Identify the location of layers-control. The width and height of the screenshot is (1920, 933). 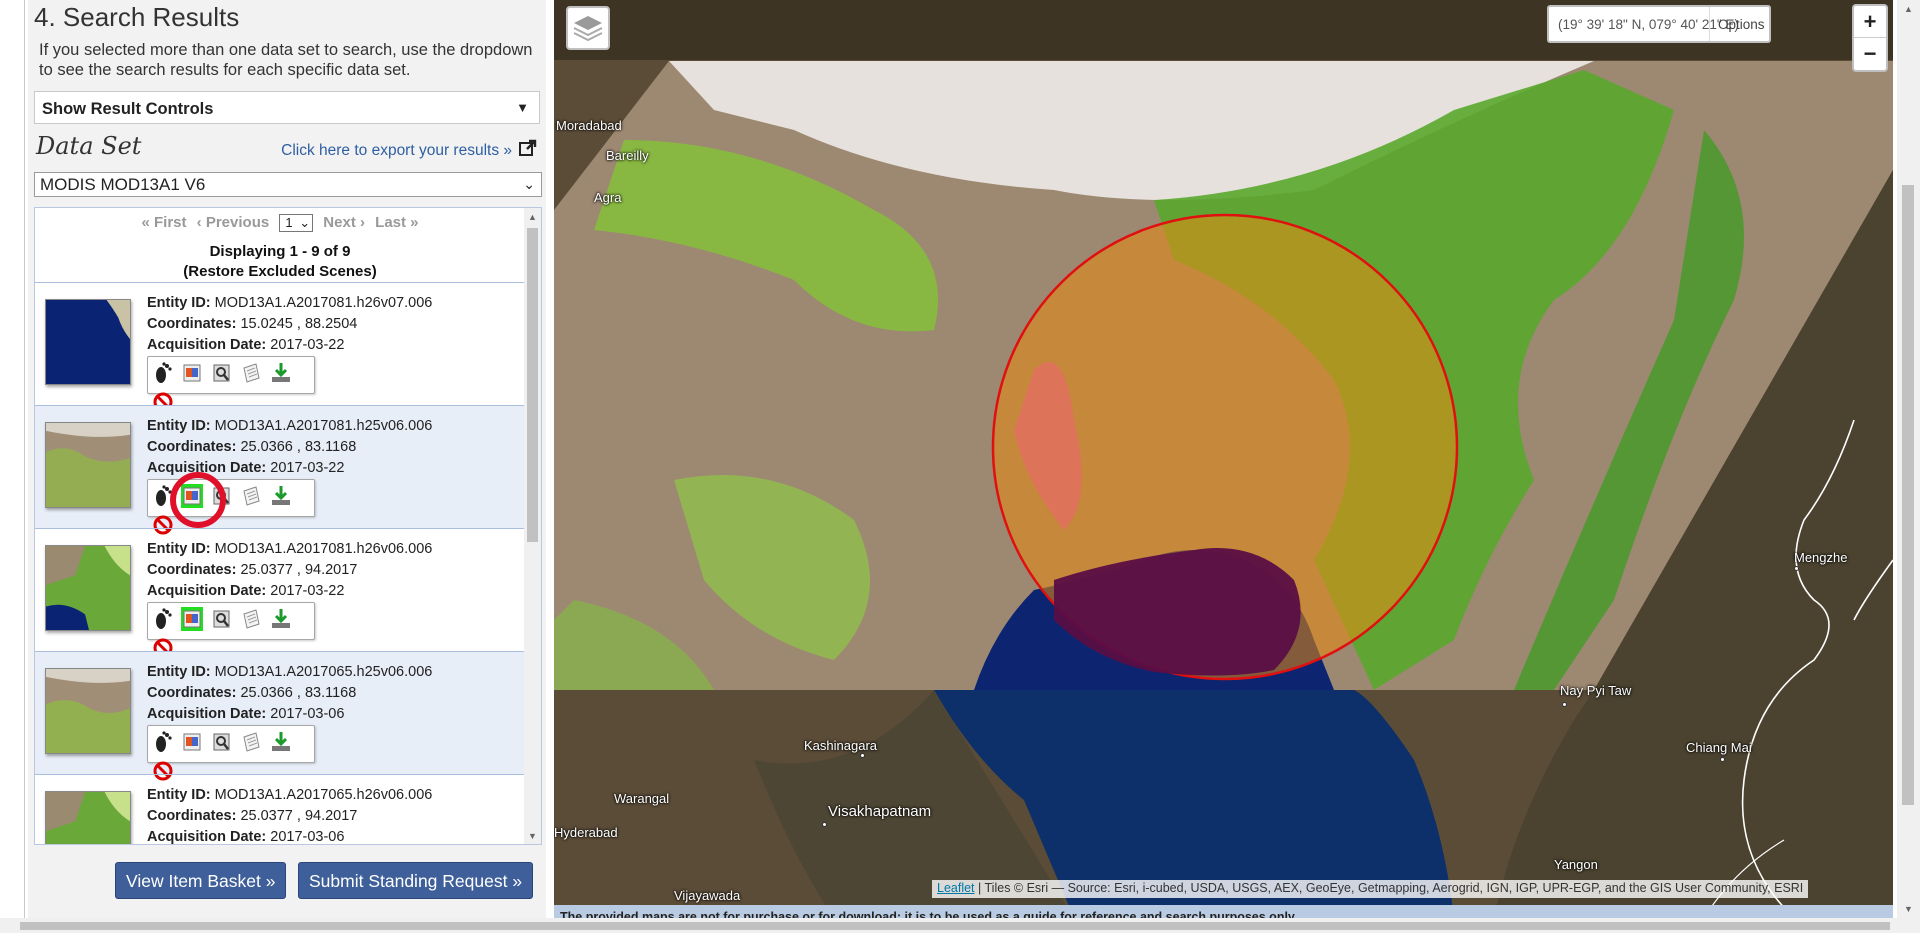
(588, 28).